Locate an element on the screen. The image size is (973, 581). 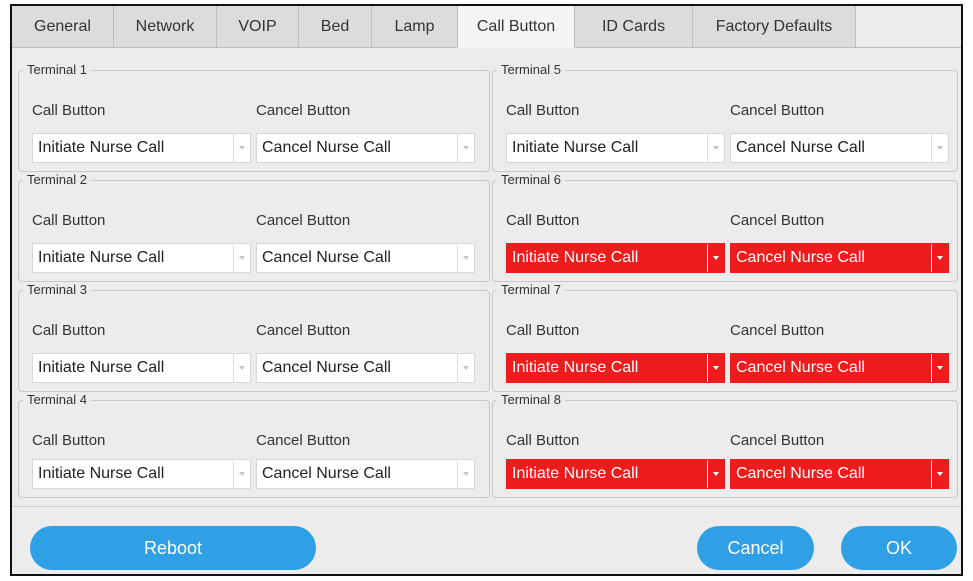
tab-bar-filler is located at coordinates (908, 27).